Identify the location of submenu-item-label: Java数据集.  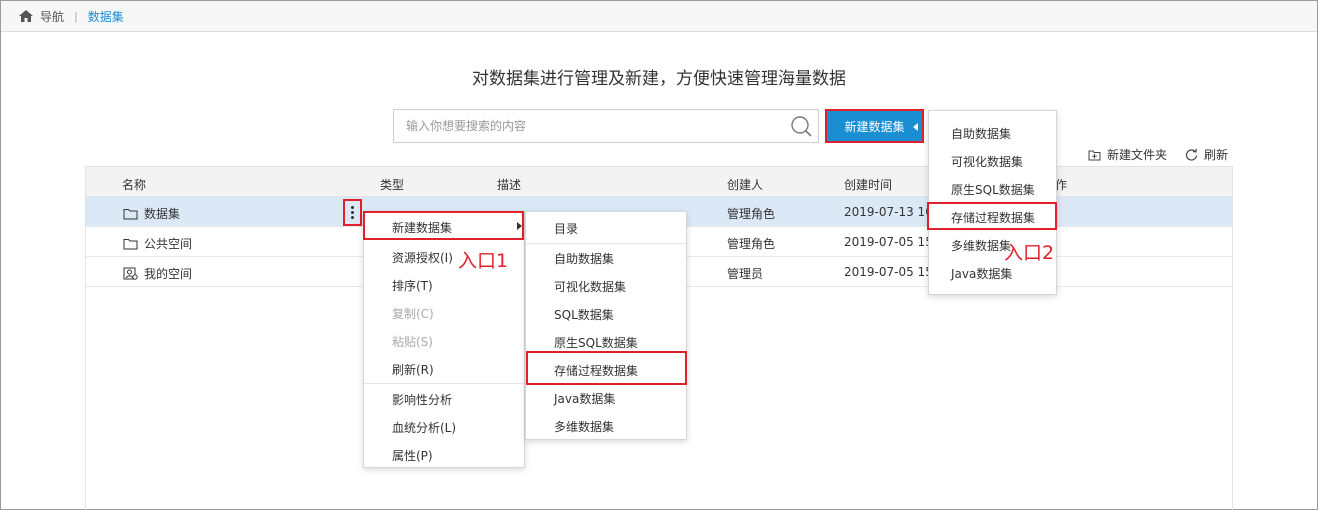
(585, 398).